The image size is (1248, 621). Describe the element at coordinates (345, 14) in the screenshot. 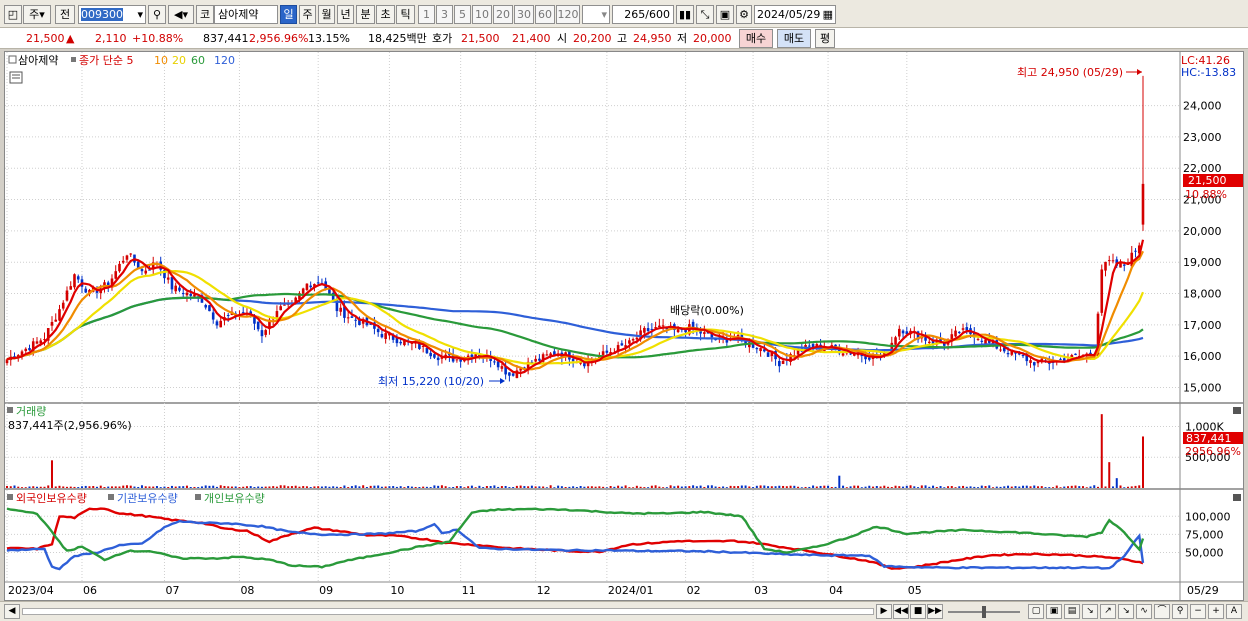

I see `period-year: 년` at that location.